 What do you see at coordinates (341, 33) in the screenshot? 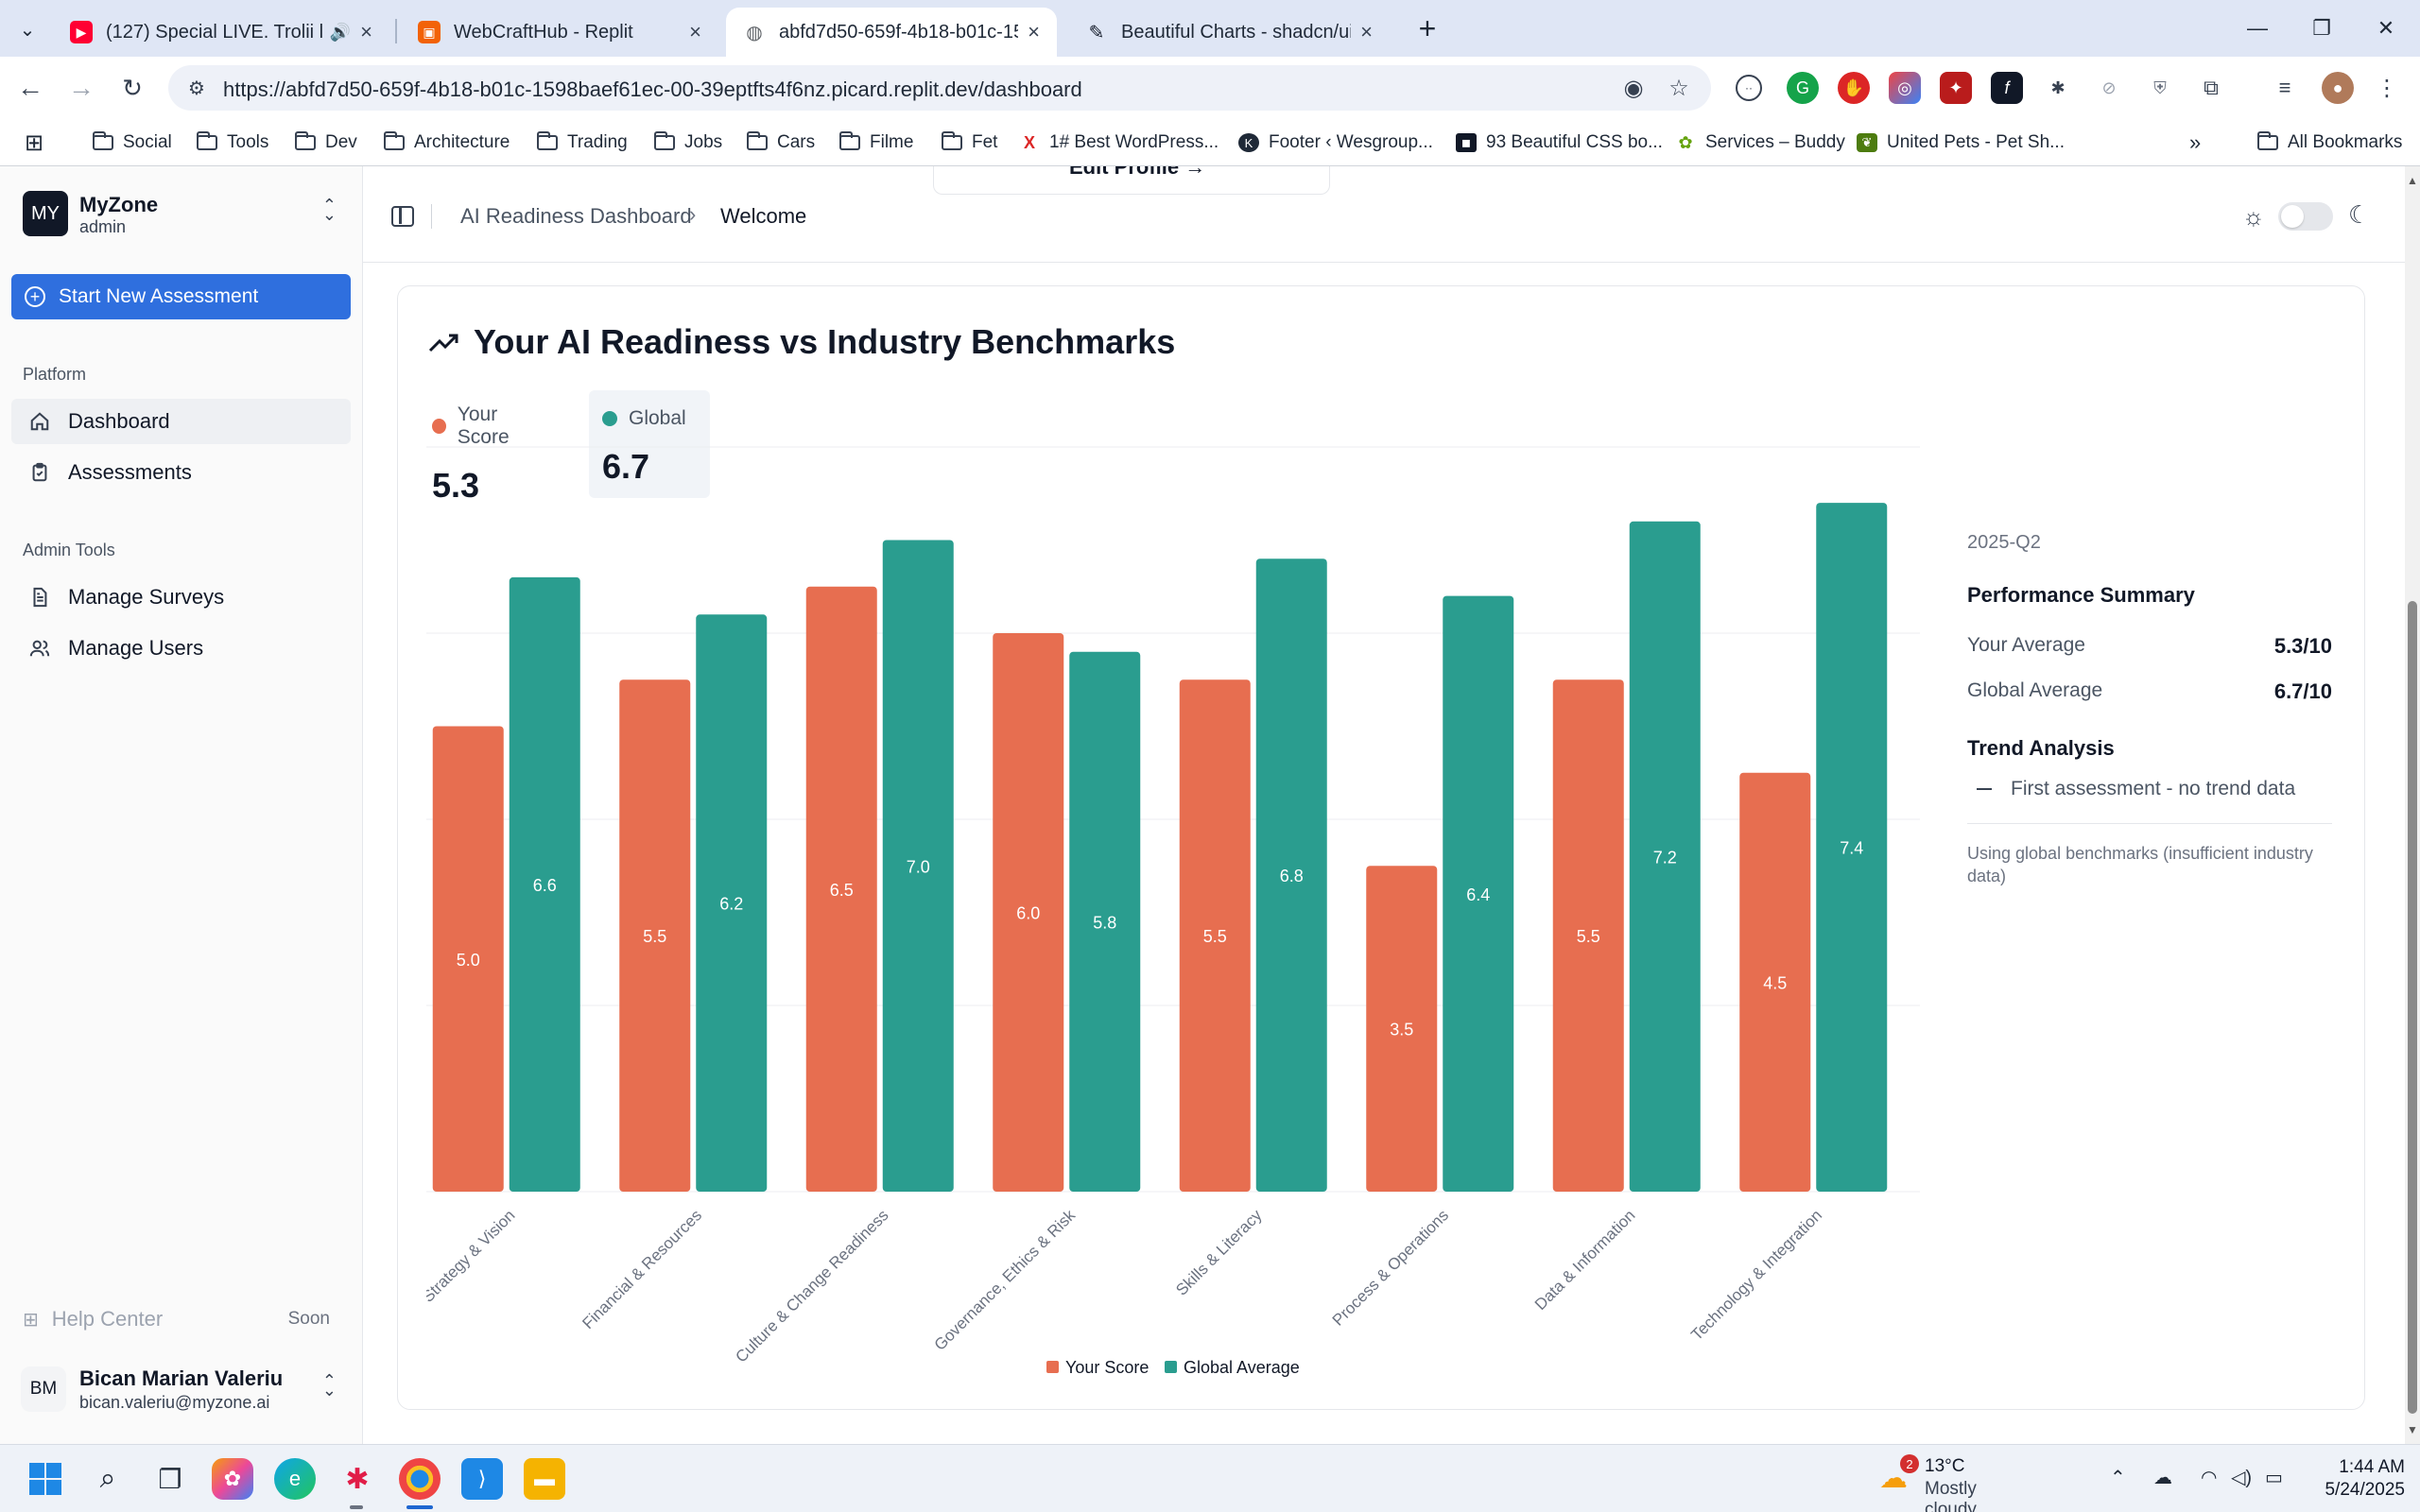
I see `speaker-icon: 🔊` at bounding box center [341, 33].